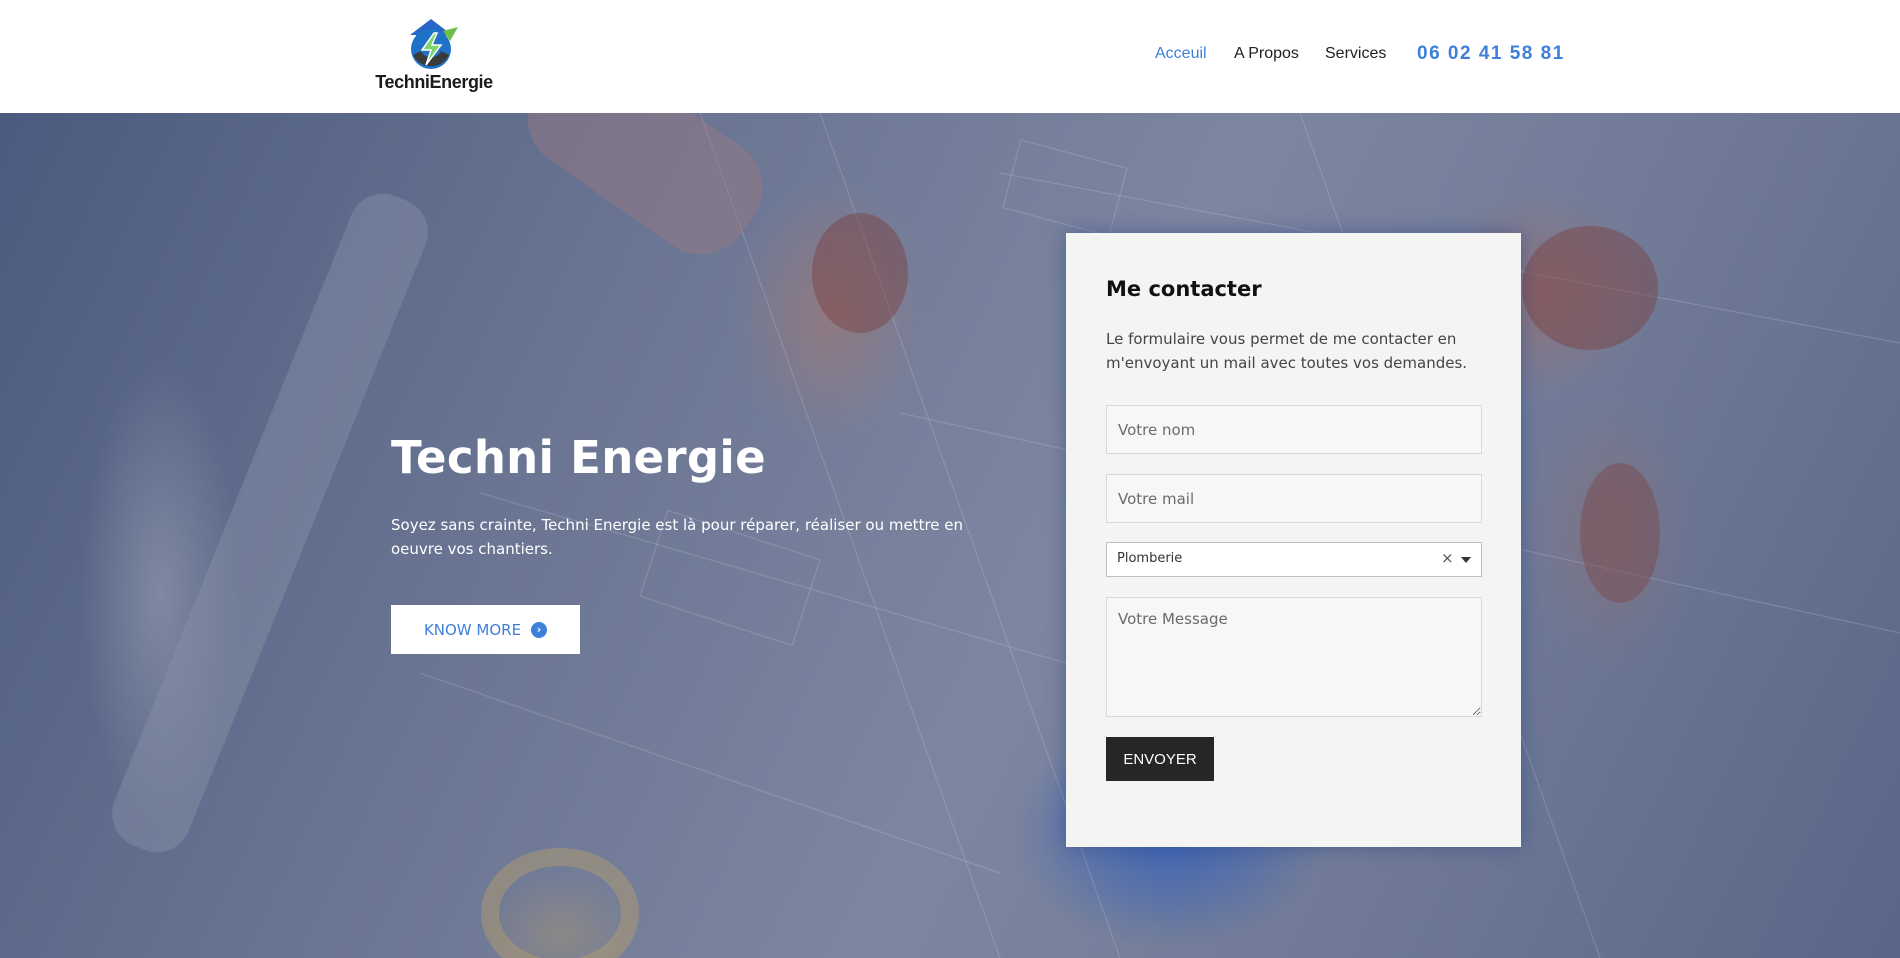 The image size is (1900, 958). Describe the element at coordinates (1294, 657) in the screenshot. I see `message-textarea` at that location.